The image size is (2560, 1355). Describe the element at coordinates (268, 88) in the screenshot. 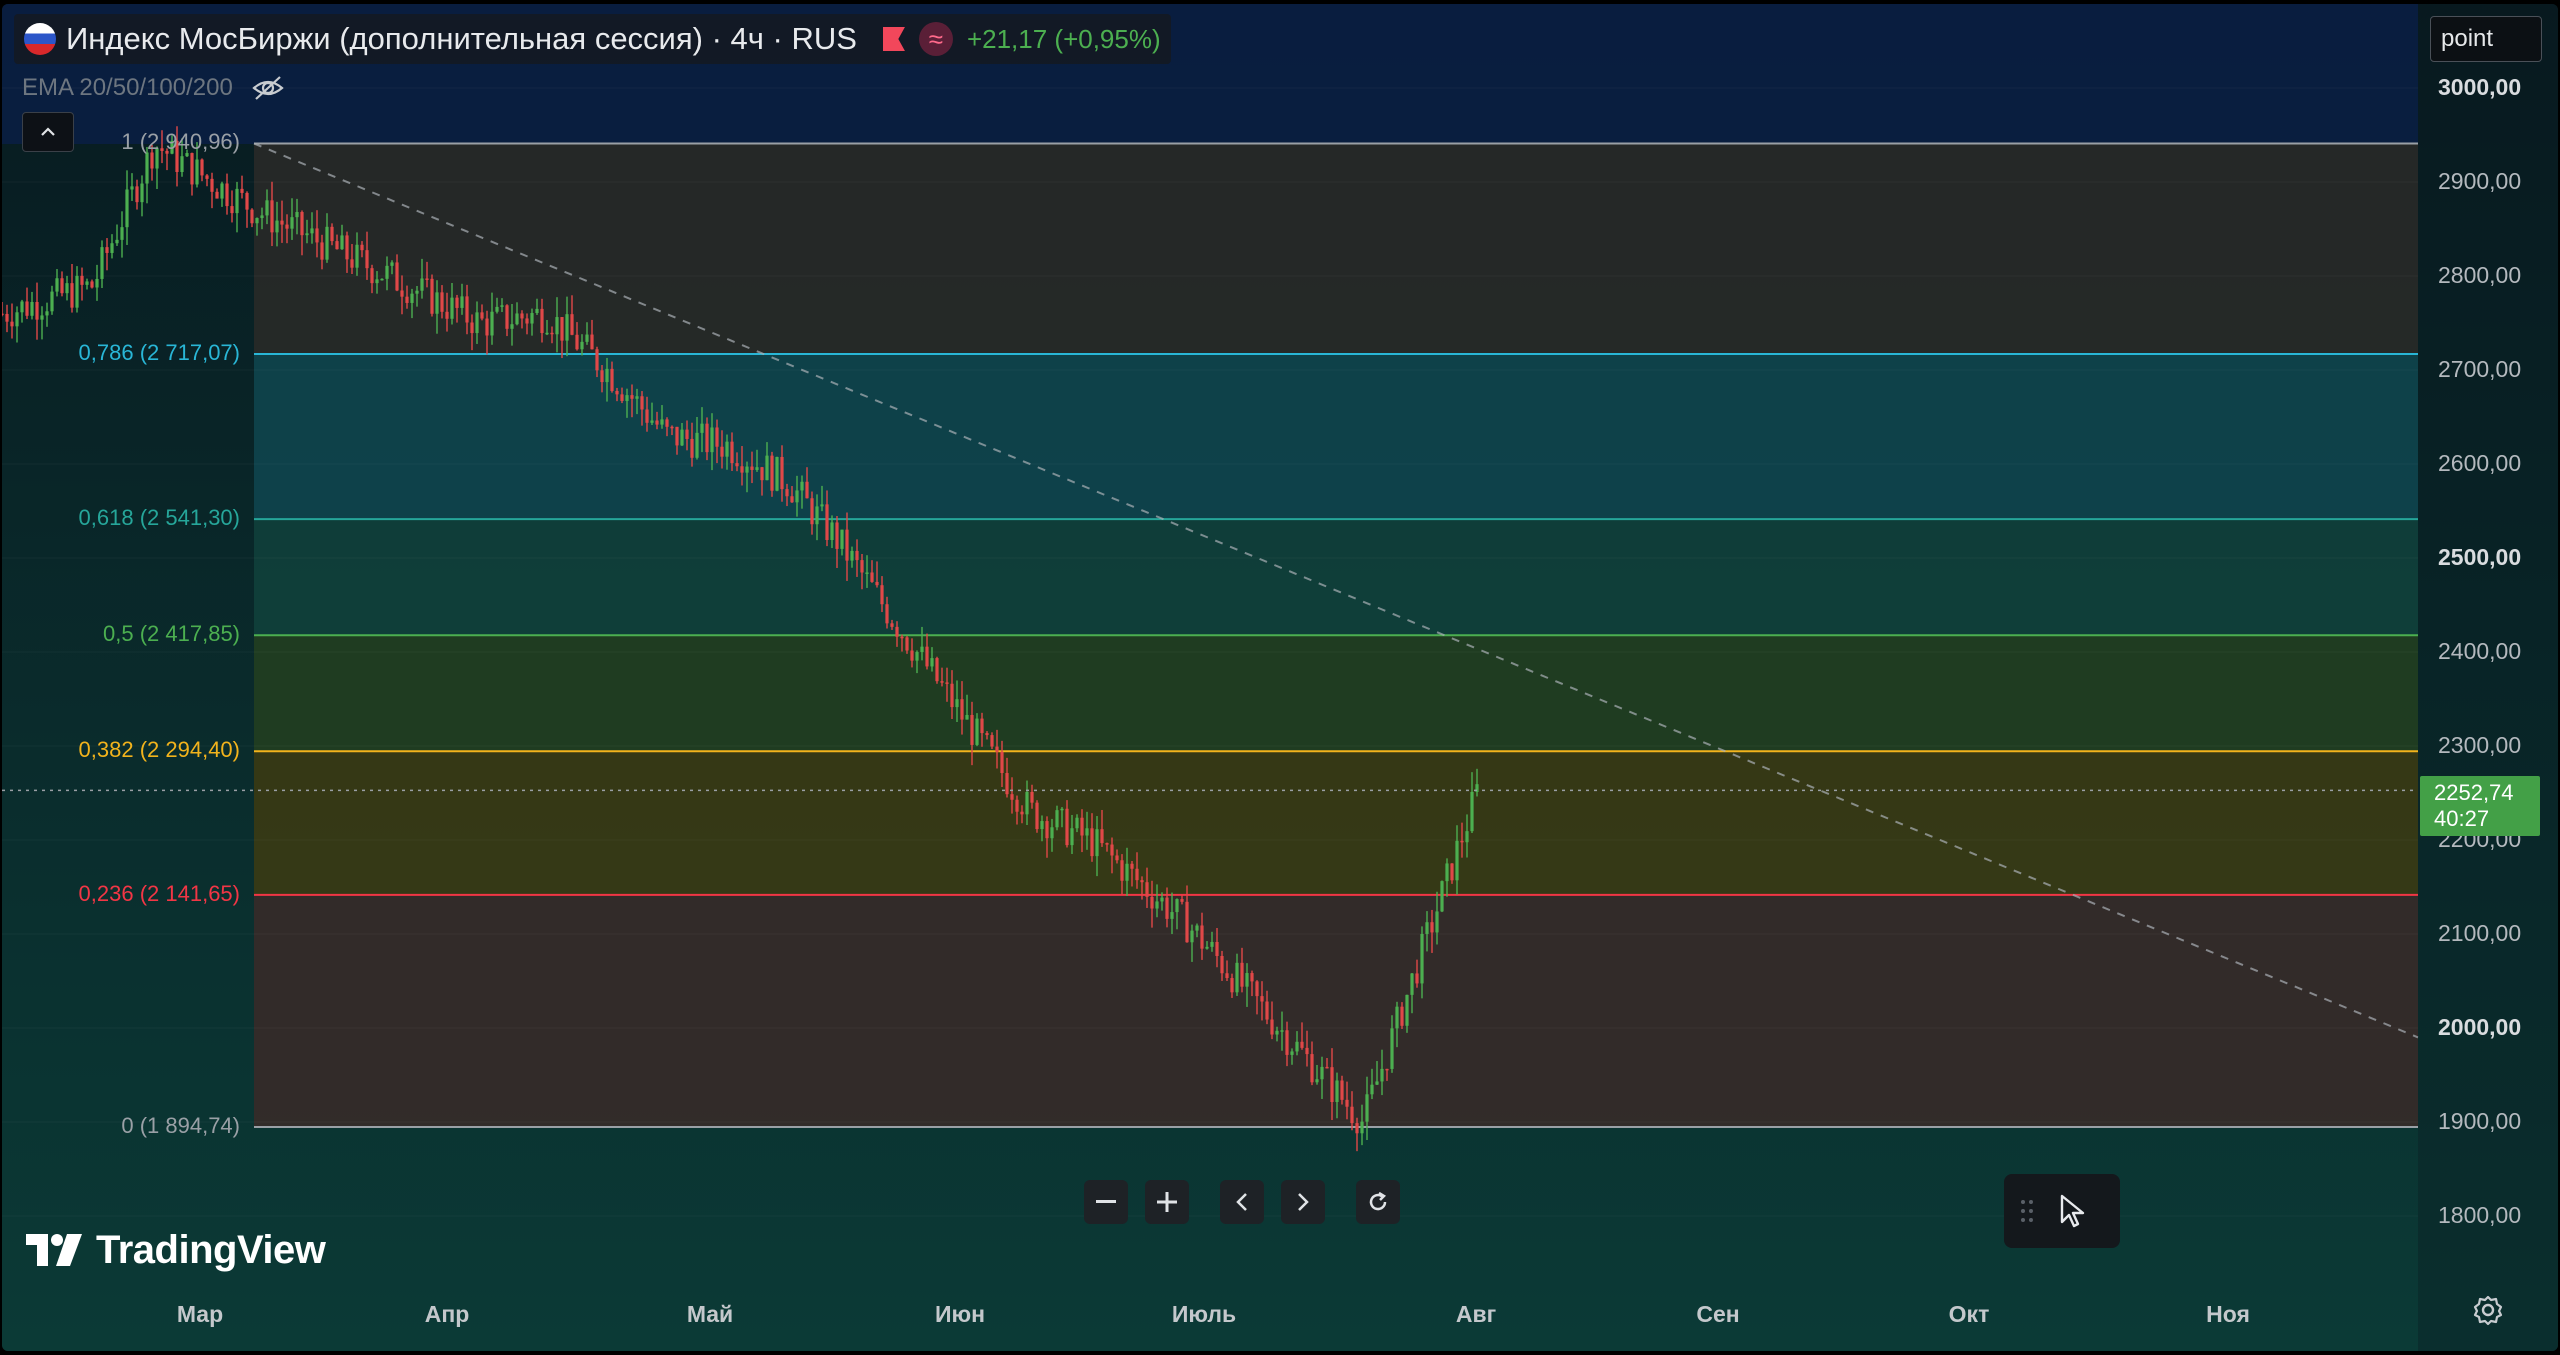

I see `hide-eye-icon` at that location.